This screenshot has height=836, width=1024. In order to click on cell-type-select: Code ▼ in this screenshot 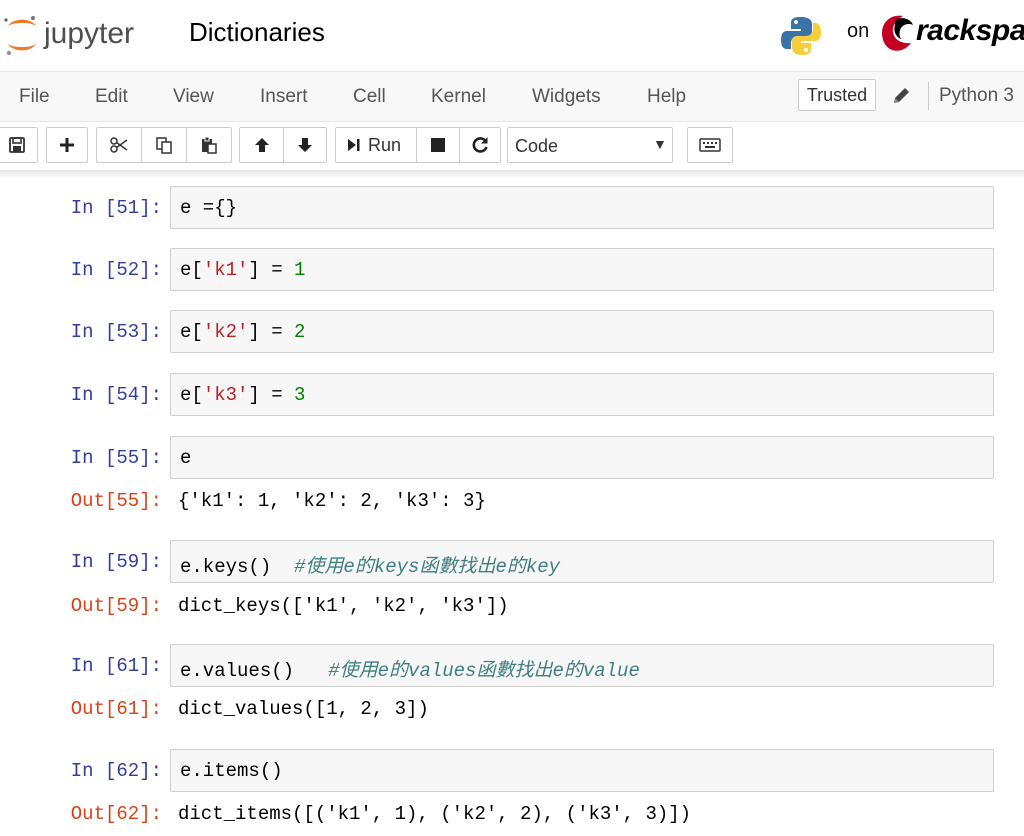, I will do `click(590, 145)`.